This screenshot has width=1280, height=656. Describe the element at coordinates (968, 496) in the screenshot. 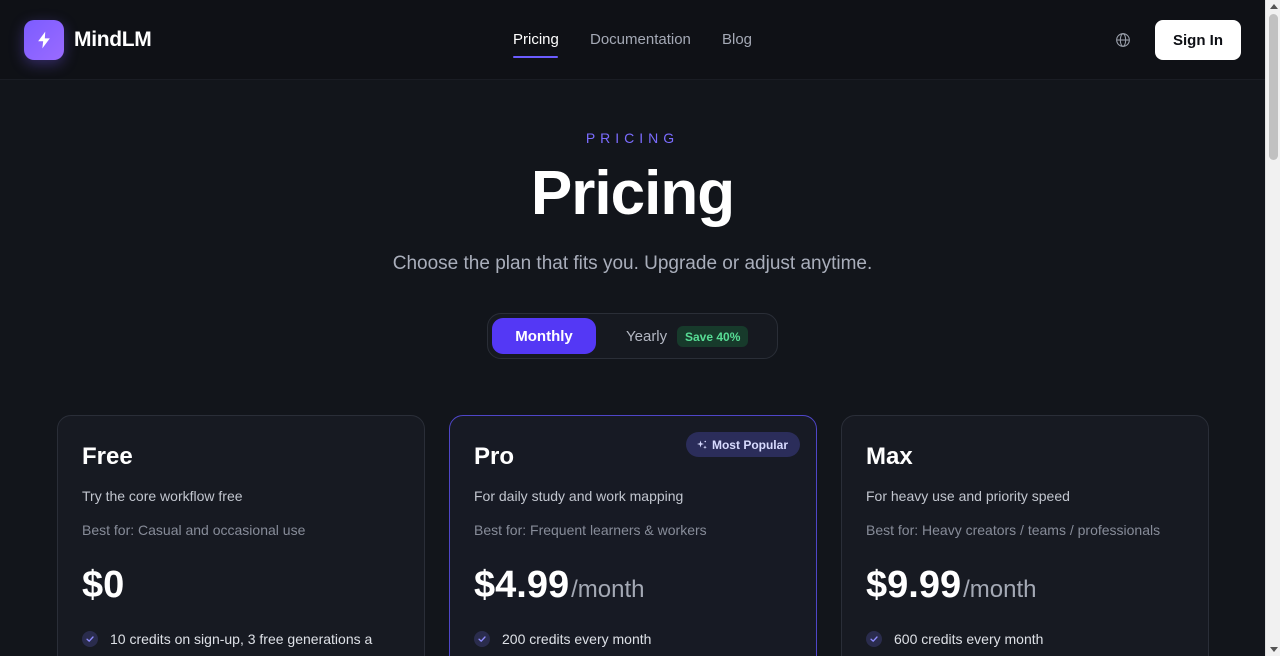

I see `plan-tagline: For heavy use and priority speed` at that location.